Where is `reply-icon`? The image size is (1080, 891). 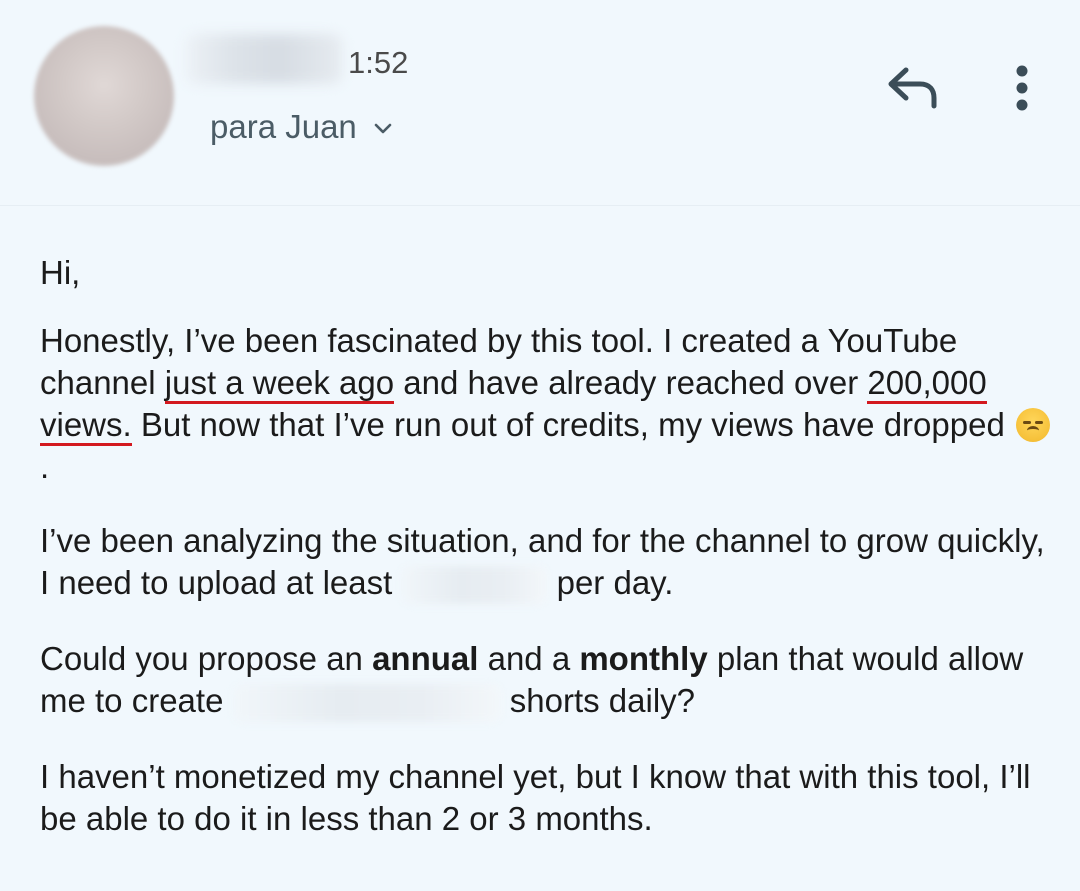 reply-icon is located at coordinates (912, 88).